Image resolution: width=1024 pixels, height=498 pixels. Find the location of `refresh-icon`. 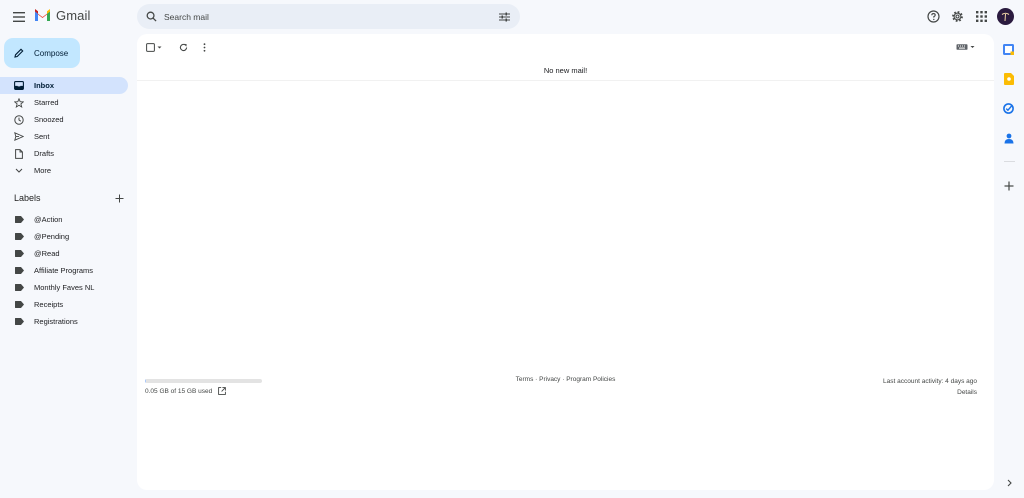

refresh-icon is located at coordinates (183, 47).